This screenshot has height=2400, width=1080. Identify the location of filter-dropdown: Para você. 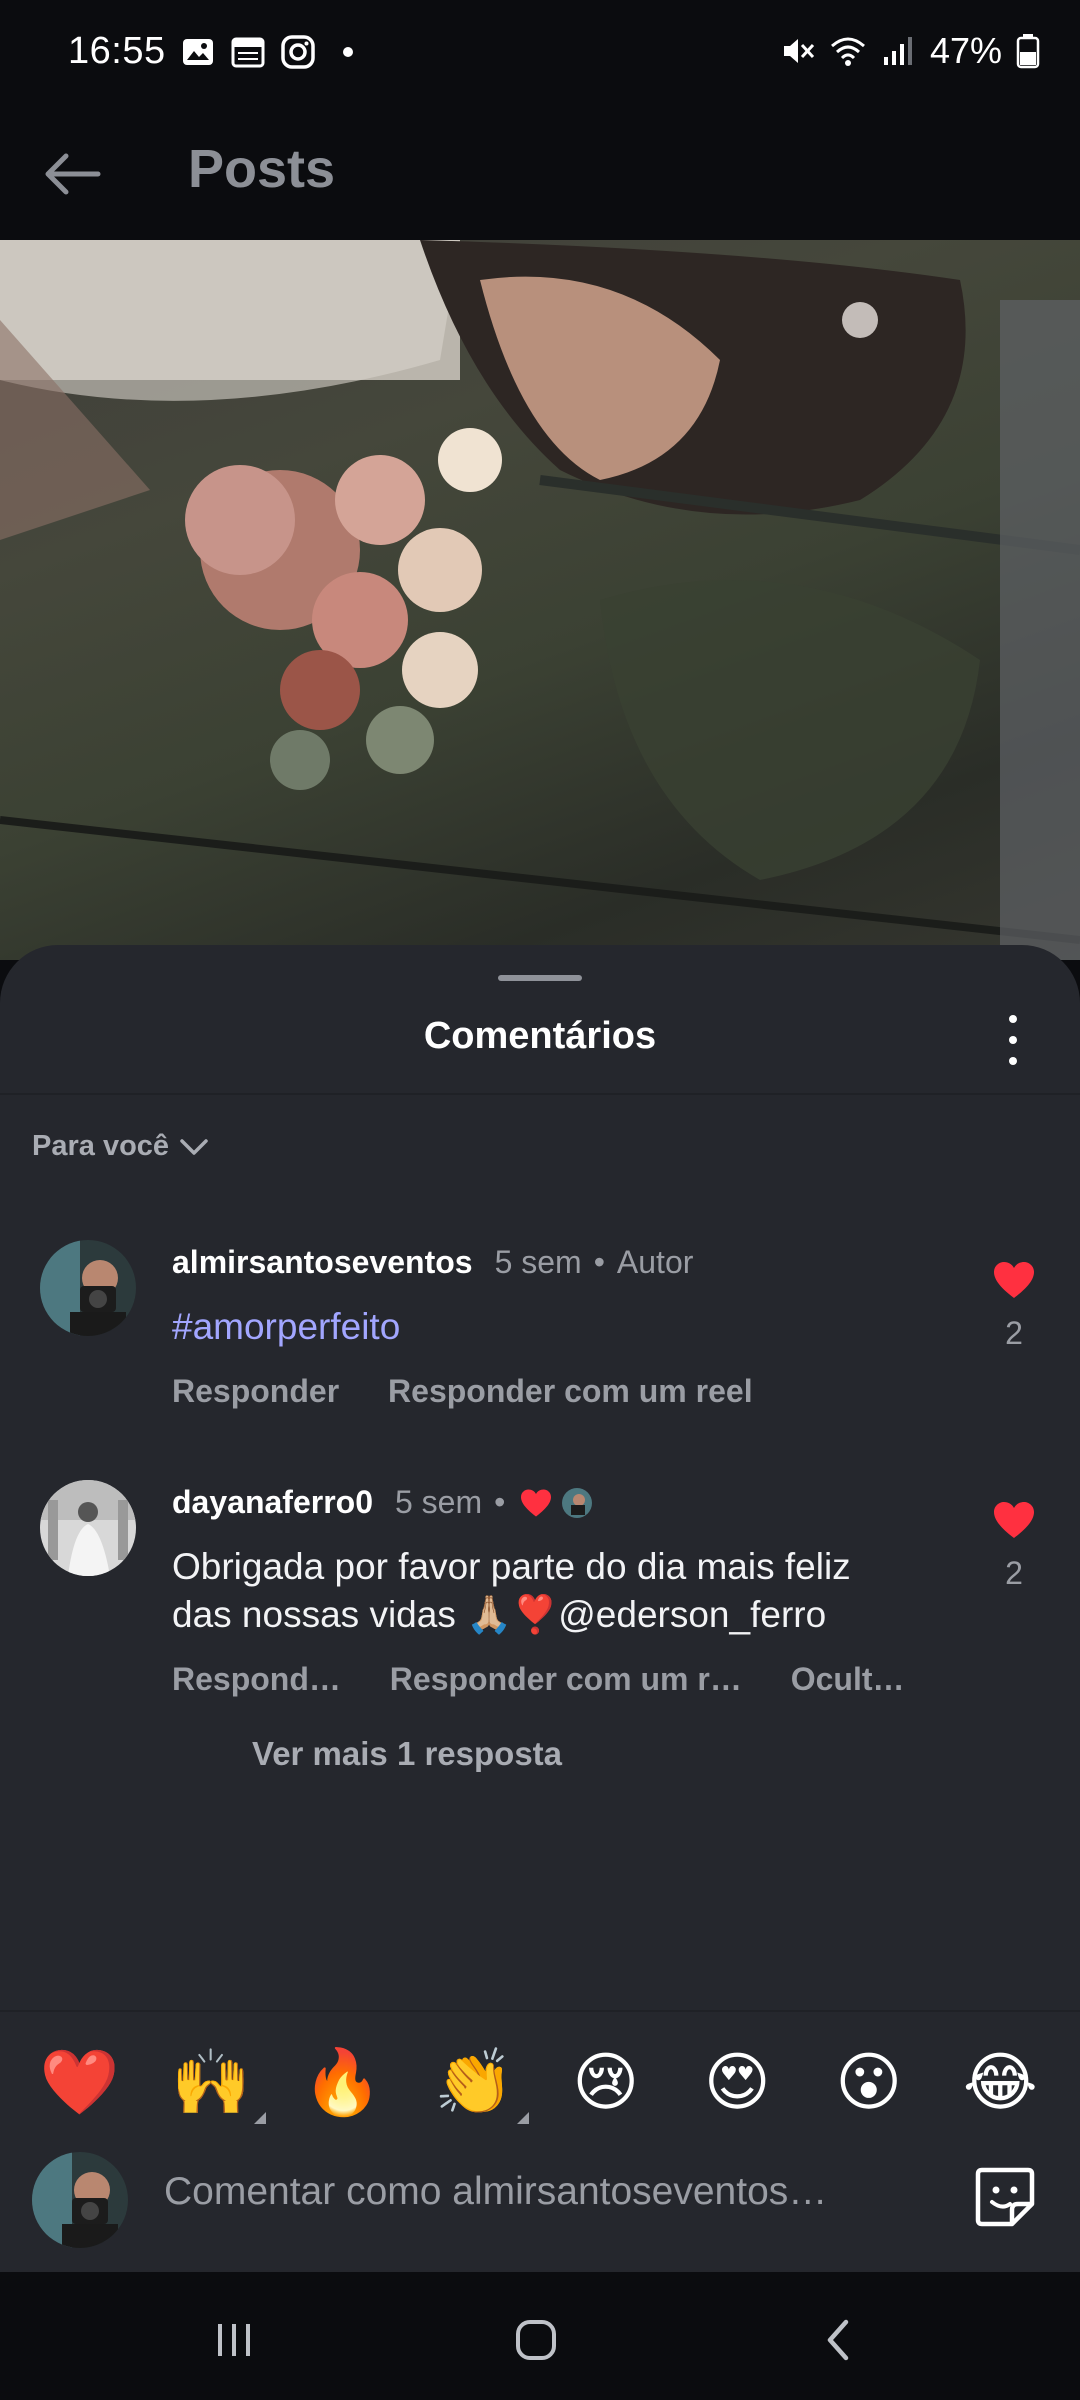
(120, 1146).